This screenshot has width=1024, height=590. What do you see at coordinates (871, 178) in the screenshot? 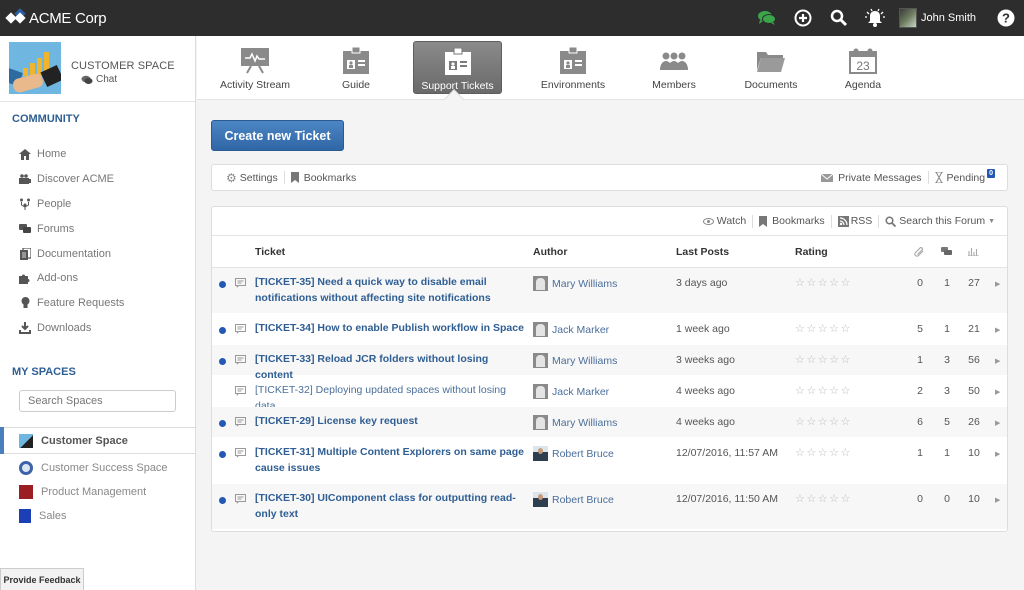
I see `private-messages-button: Private Messages` at bounding box center [871, 178].